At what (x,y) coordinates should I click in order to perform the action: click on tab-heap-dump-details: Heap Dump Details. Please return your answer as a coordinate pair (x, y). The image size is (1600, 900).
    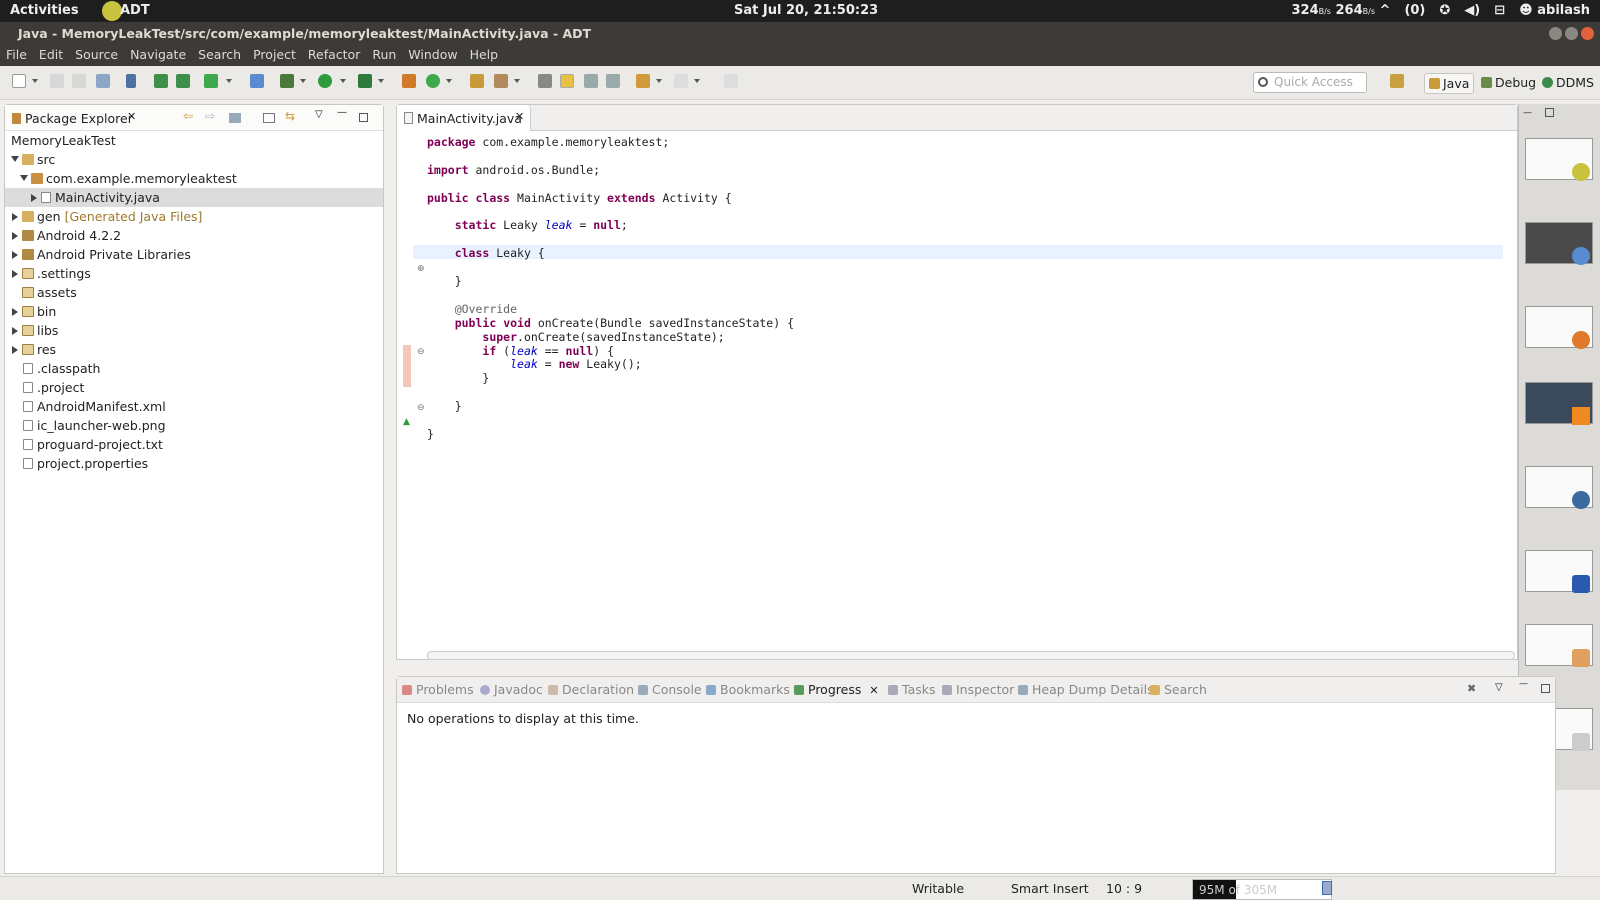
    Looking at the image, I should click on (1085, 689).